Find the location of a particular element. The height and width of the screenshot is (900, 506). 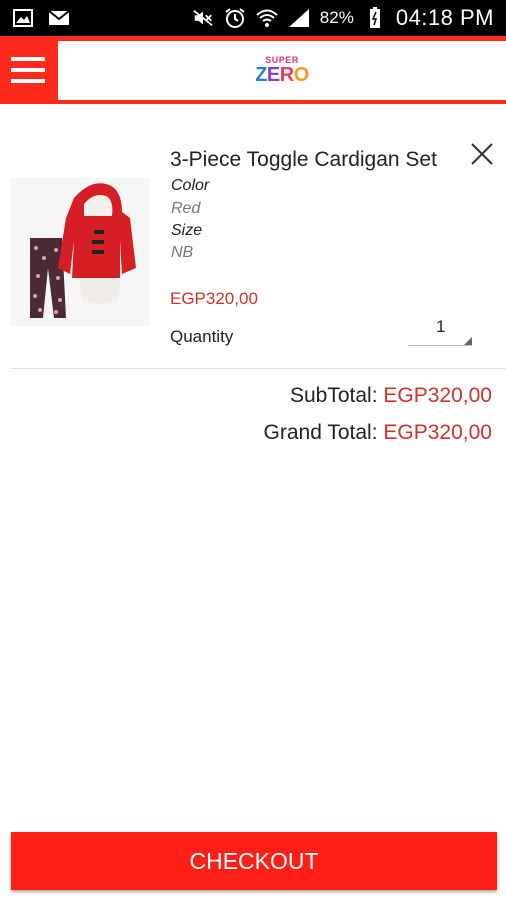

alarm-icon is located at coordinates (235, 18).